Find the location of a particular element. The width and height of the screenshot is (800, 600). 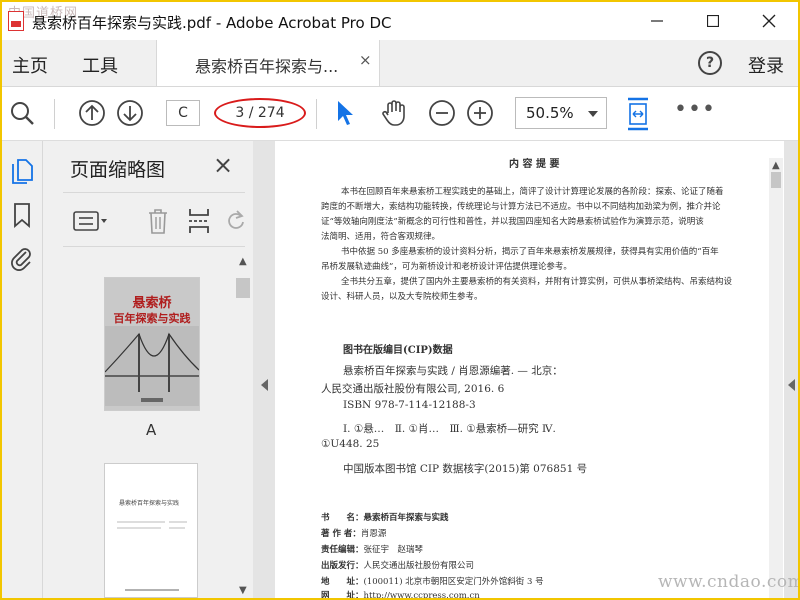

paperclip-icon is located at coordinates (21, 259).